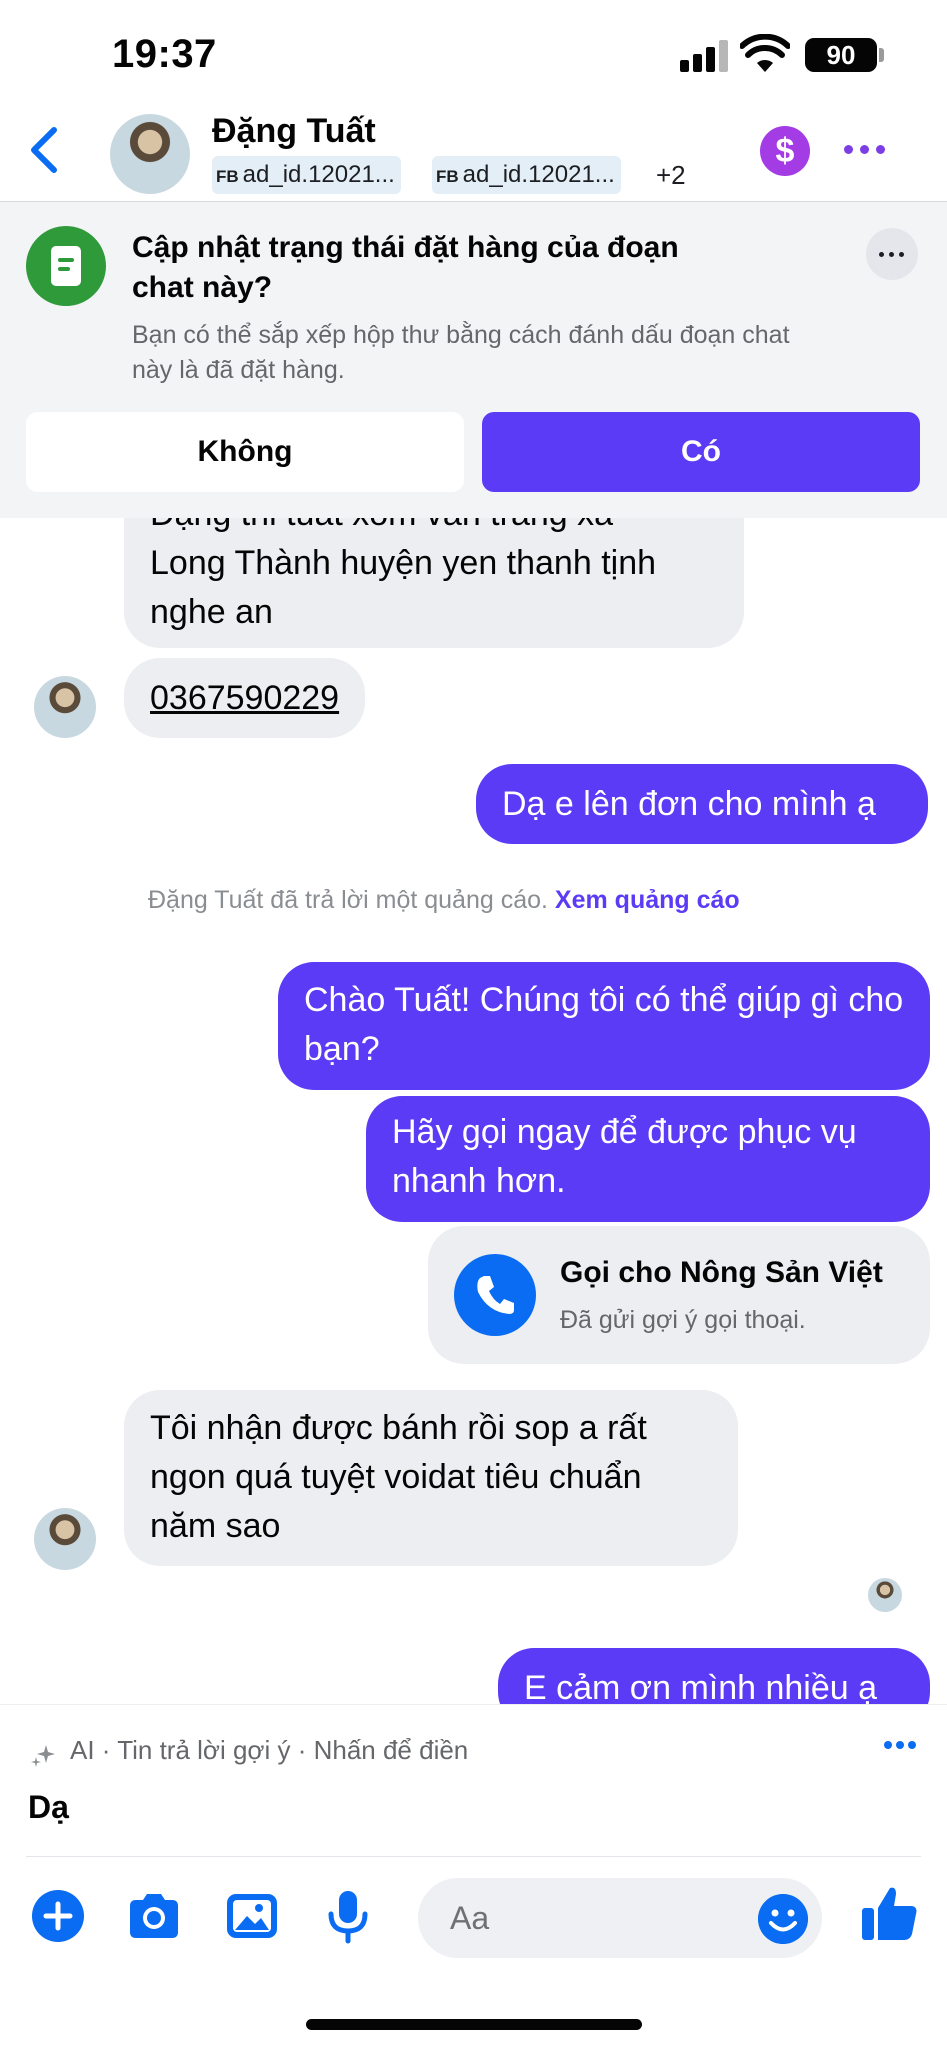 The height and width of the screenshot is (2048, 947). What do you see at coordinates (785, 151) in the screenshot?
I see `dollar-icon: $` at bounding box center [785, 151].